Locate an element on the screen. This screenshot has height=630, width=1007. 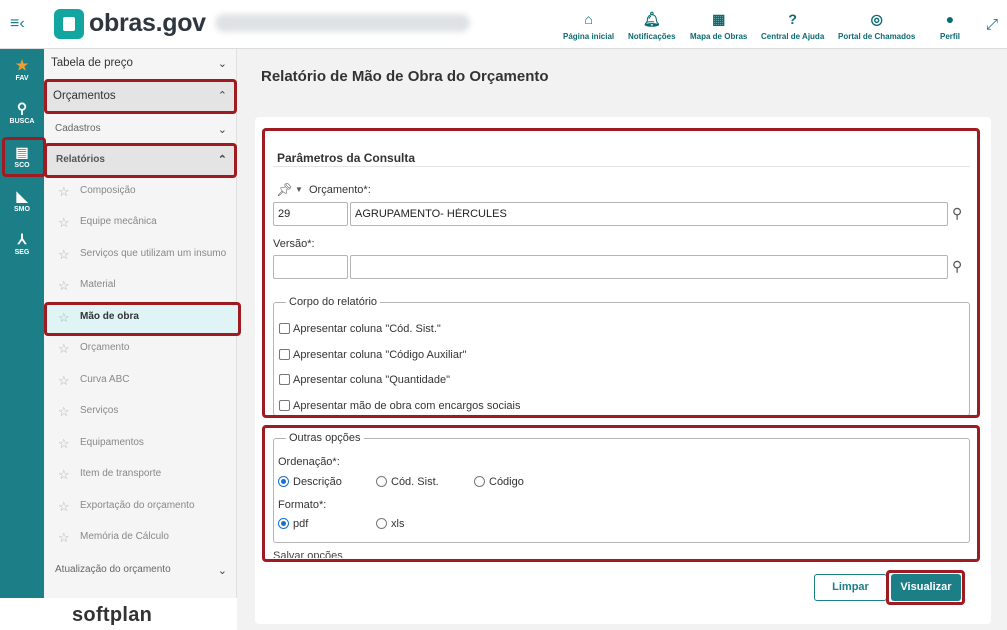
nav-profile: ● Perfil is located at coordinates (950, 25).